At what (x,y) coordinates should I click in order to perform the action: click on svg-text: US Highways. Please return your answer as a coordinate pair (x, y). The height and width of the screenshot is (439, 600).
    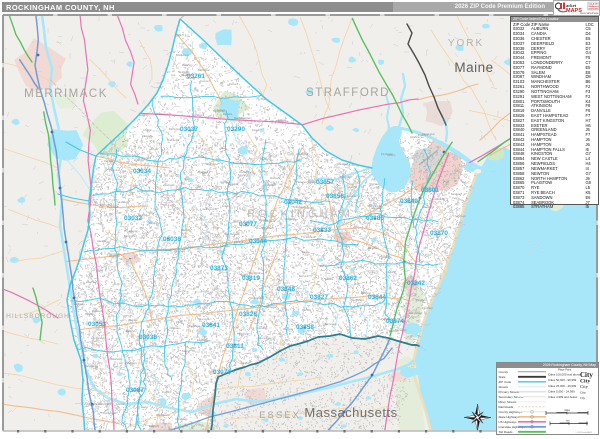
    Looking at the image, I should click on (508, 422).